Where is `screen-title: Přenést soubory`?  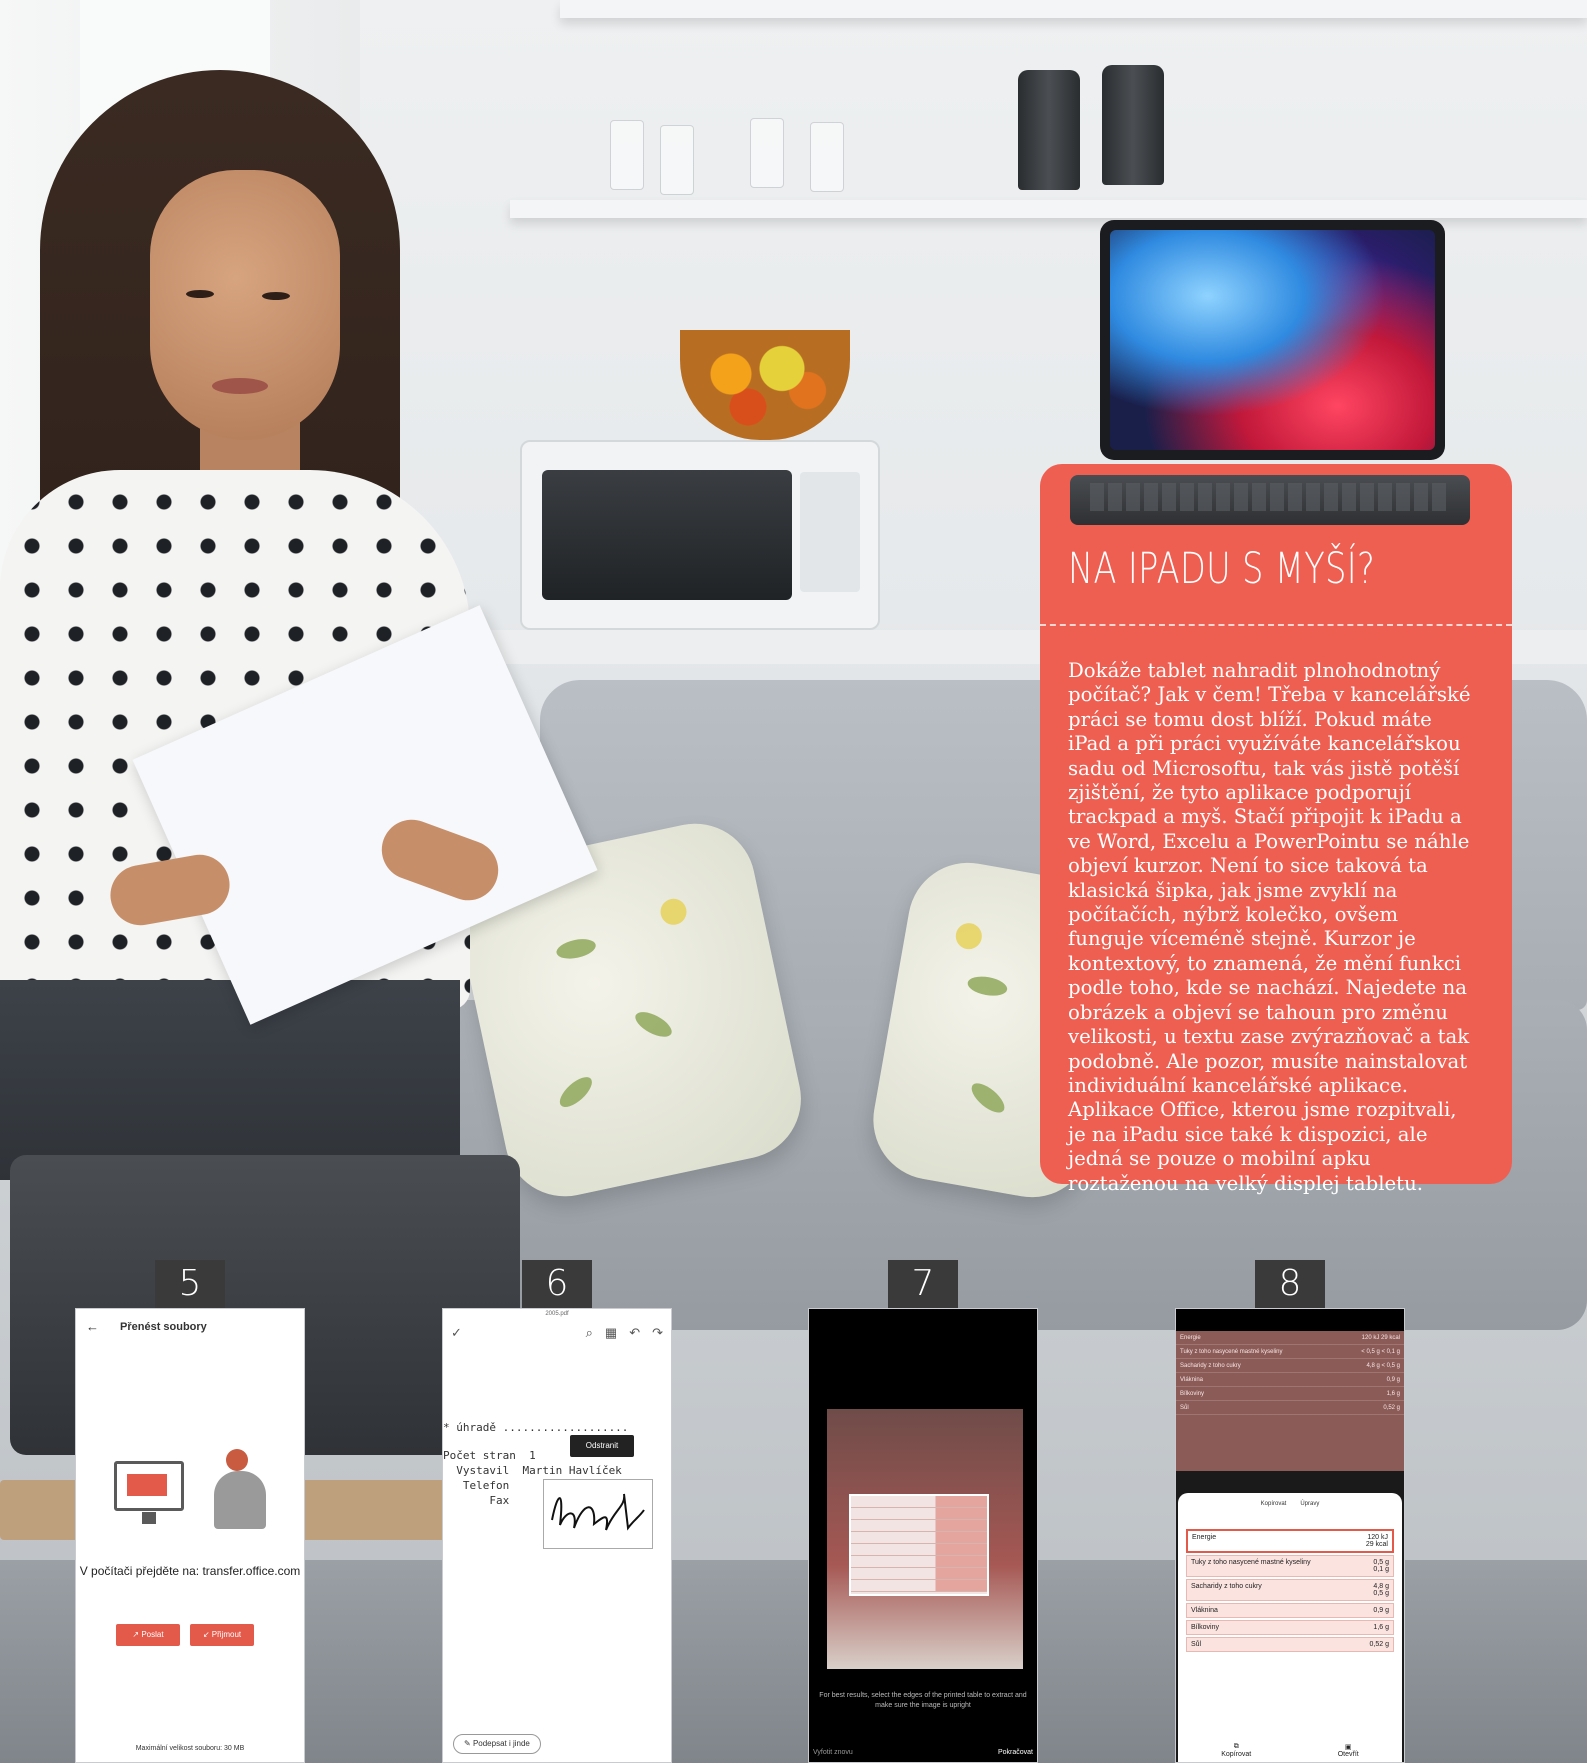 screen-title: Přenést soubory is located at coordinates (163, 1327).